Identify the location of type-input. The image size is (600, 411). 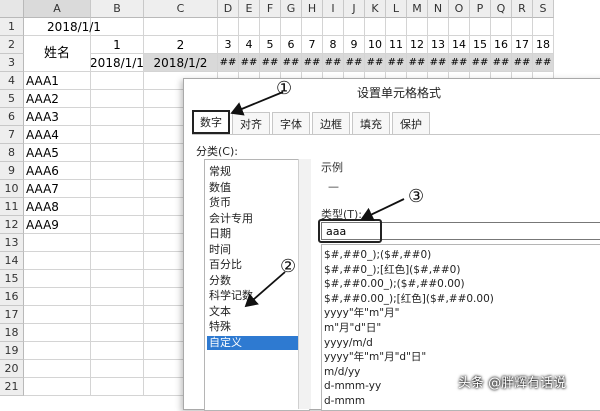
(460, 231).